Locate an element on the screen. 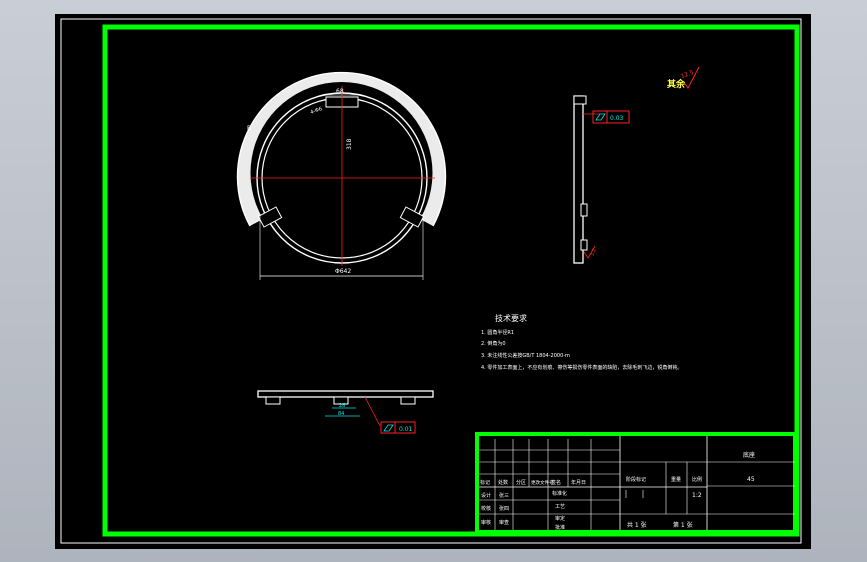  bottom-view: 26 84 0.01 is located at coordinates (345, 412).